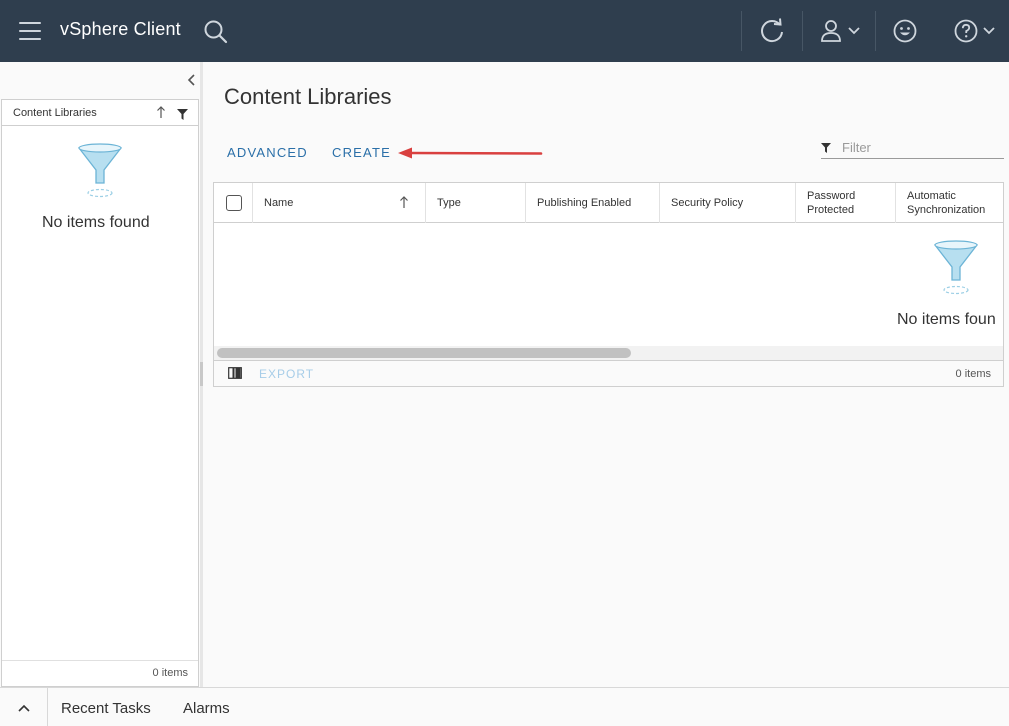 Image resolution: width=1009 pixels, height=726 pixels. Describe the element at coordinates (216, 32) in the screenshot. I see `search-icon` at that location.